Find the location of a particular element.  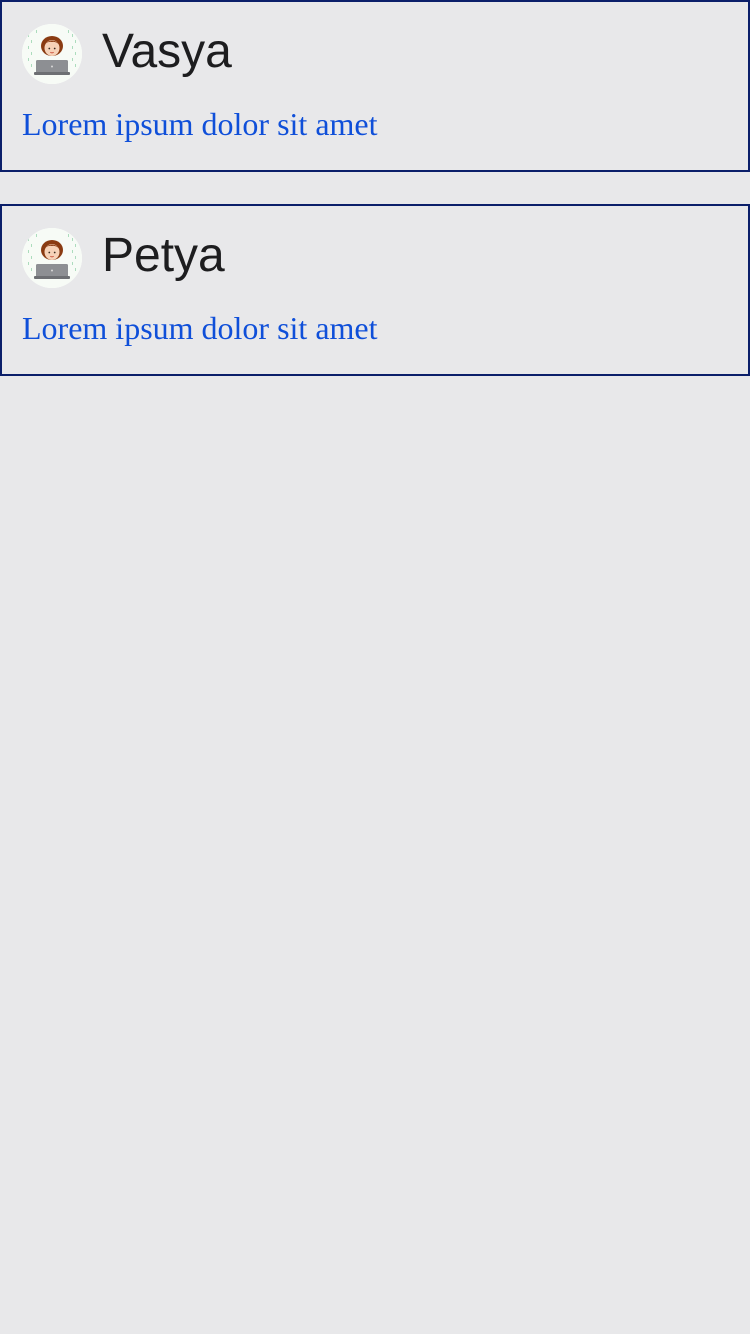

contact-card: Vasya Lorem ipsum dolor sit amet is located at coordinates (375, 86).